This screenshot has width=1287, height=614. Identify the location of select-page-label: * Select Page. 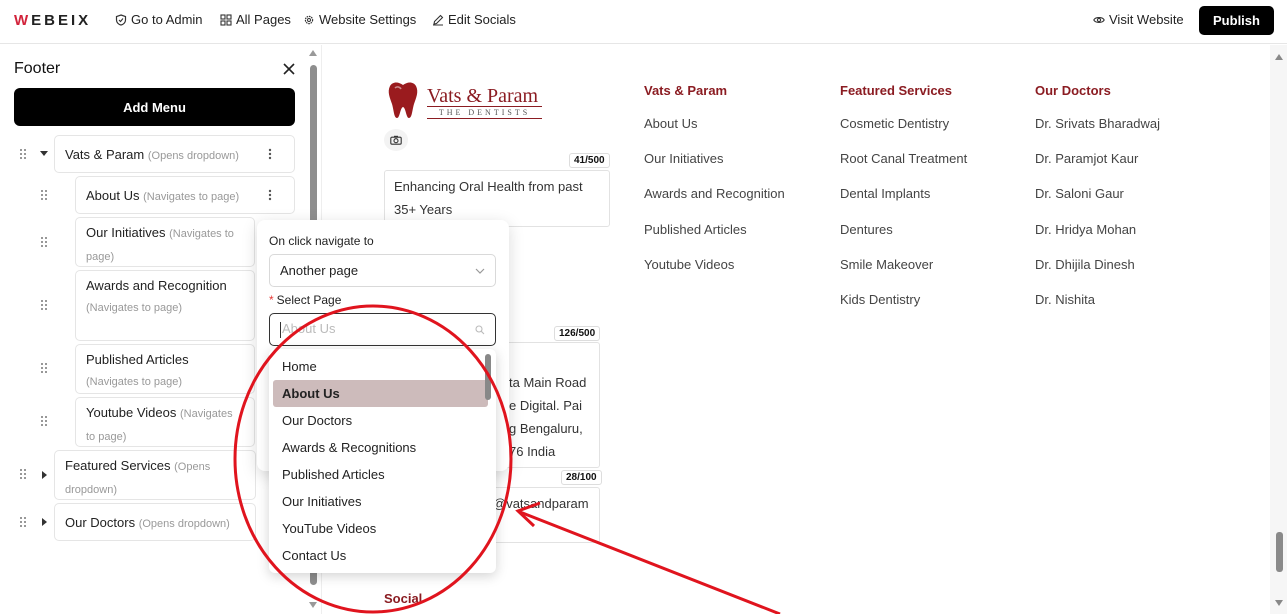
(305, 300).